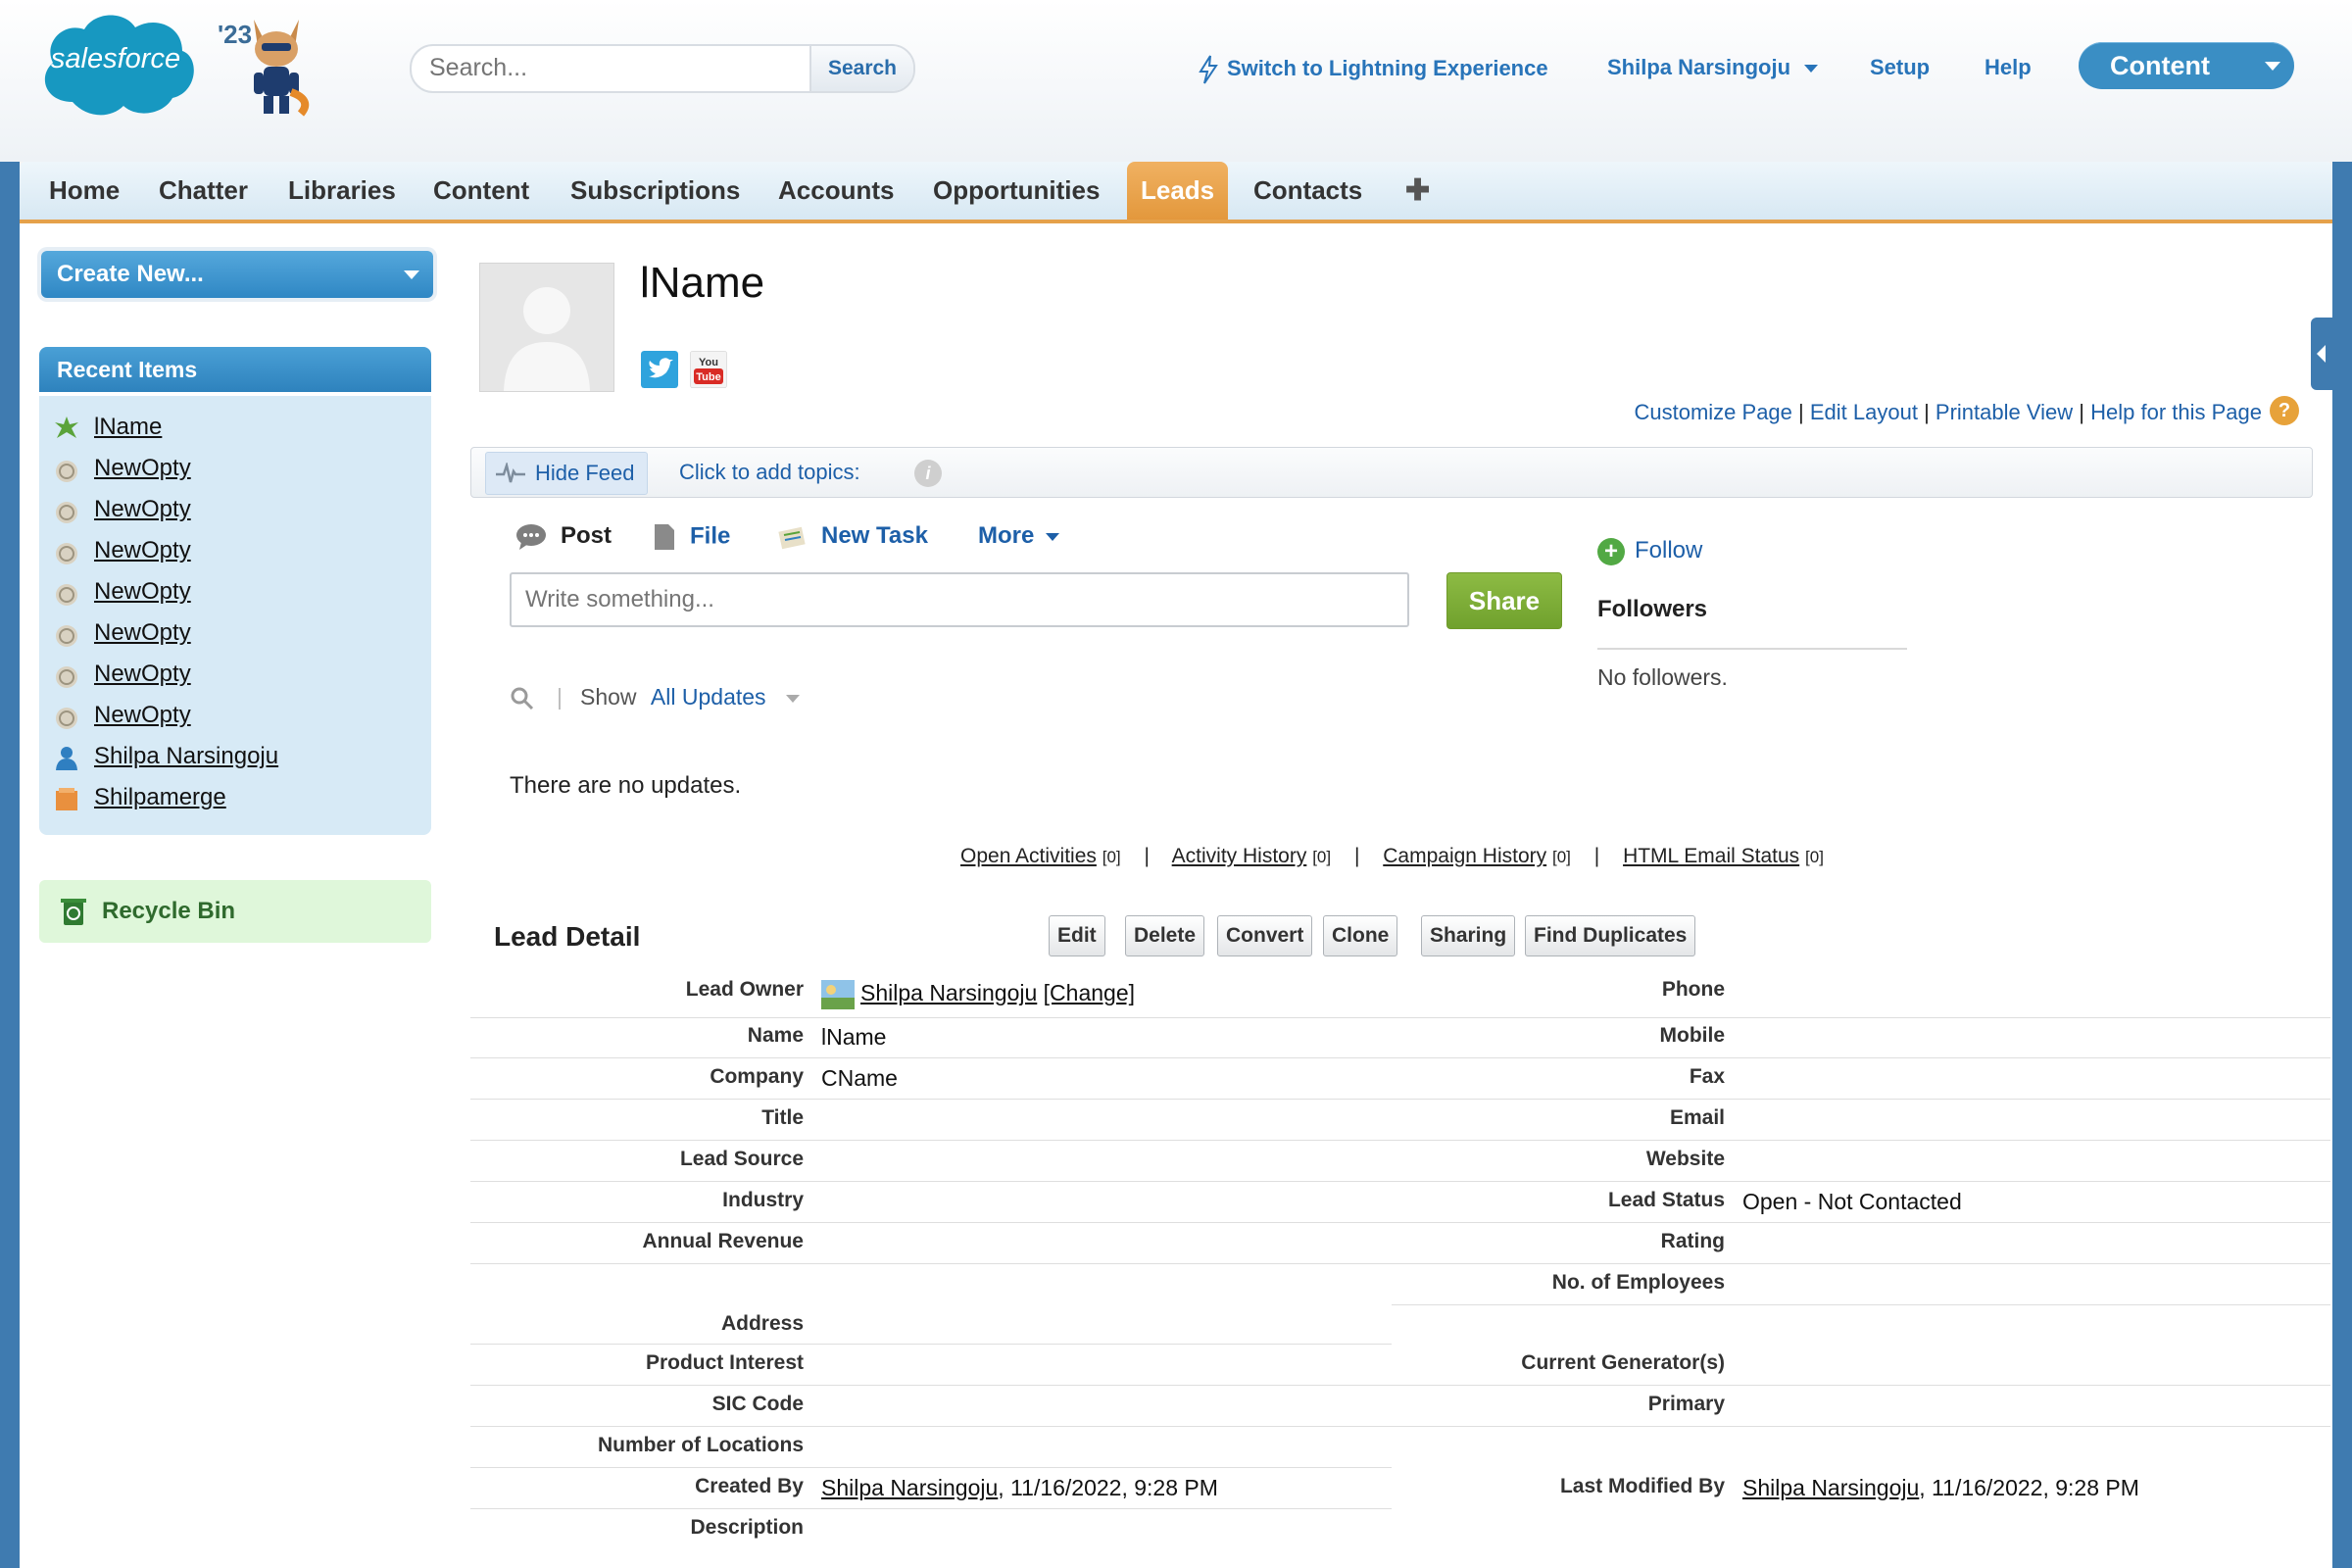 The image size is (2352, 1568). What do you see at coordinates (128, 427) in the screenshot?
I see `recent-item-link: lName` at bounding box center [128, 427].